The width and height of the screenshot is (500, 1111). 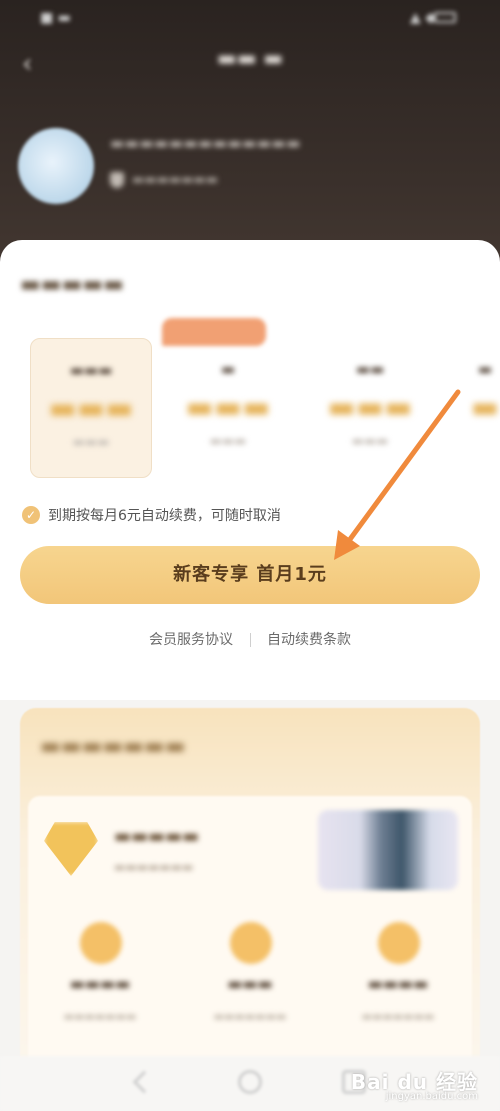 I want to click on plan-price: ▬, so click(x=485, y=407).